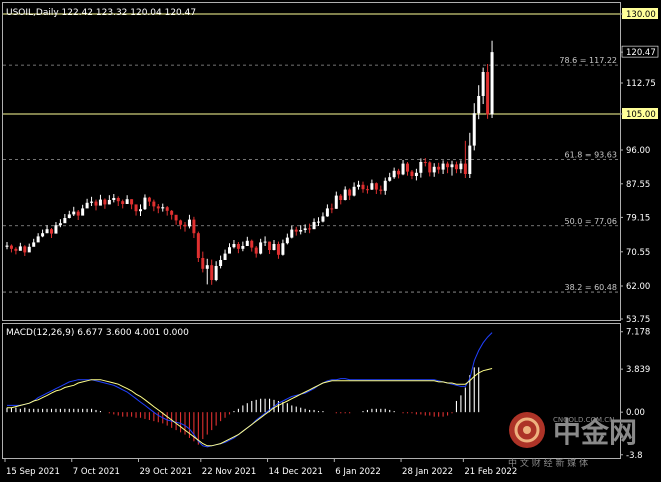 The image size is (661, 482). Describe the element at coordinates (638, 370) in the screenshot. I see `macd-tick-label: 3.839` at that location.